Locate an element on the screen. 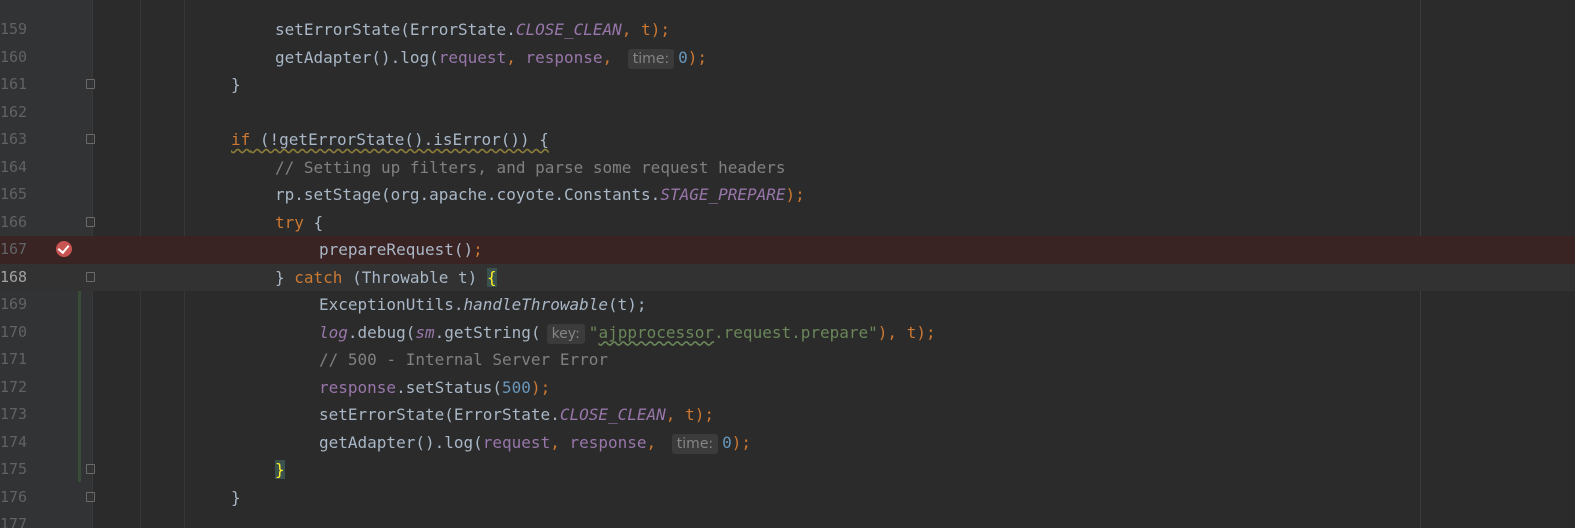 This screenshot has width=1575, height=528. code-line: 176 } is located at coordinates (787, 498).